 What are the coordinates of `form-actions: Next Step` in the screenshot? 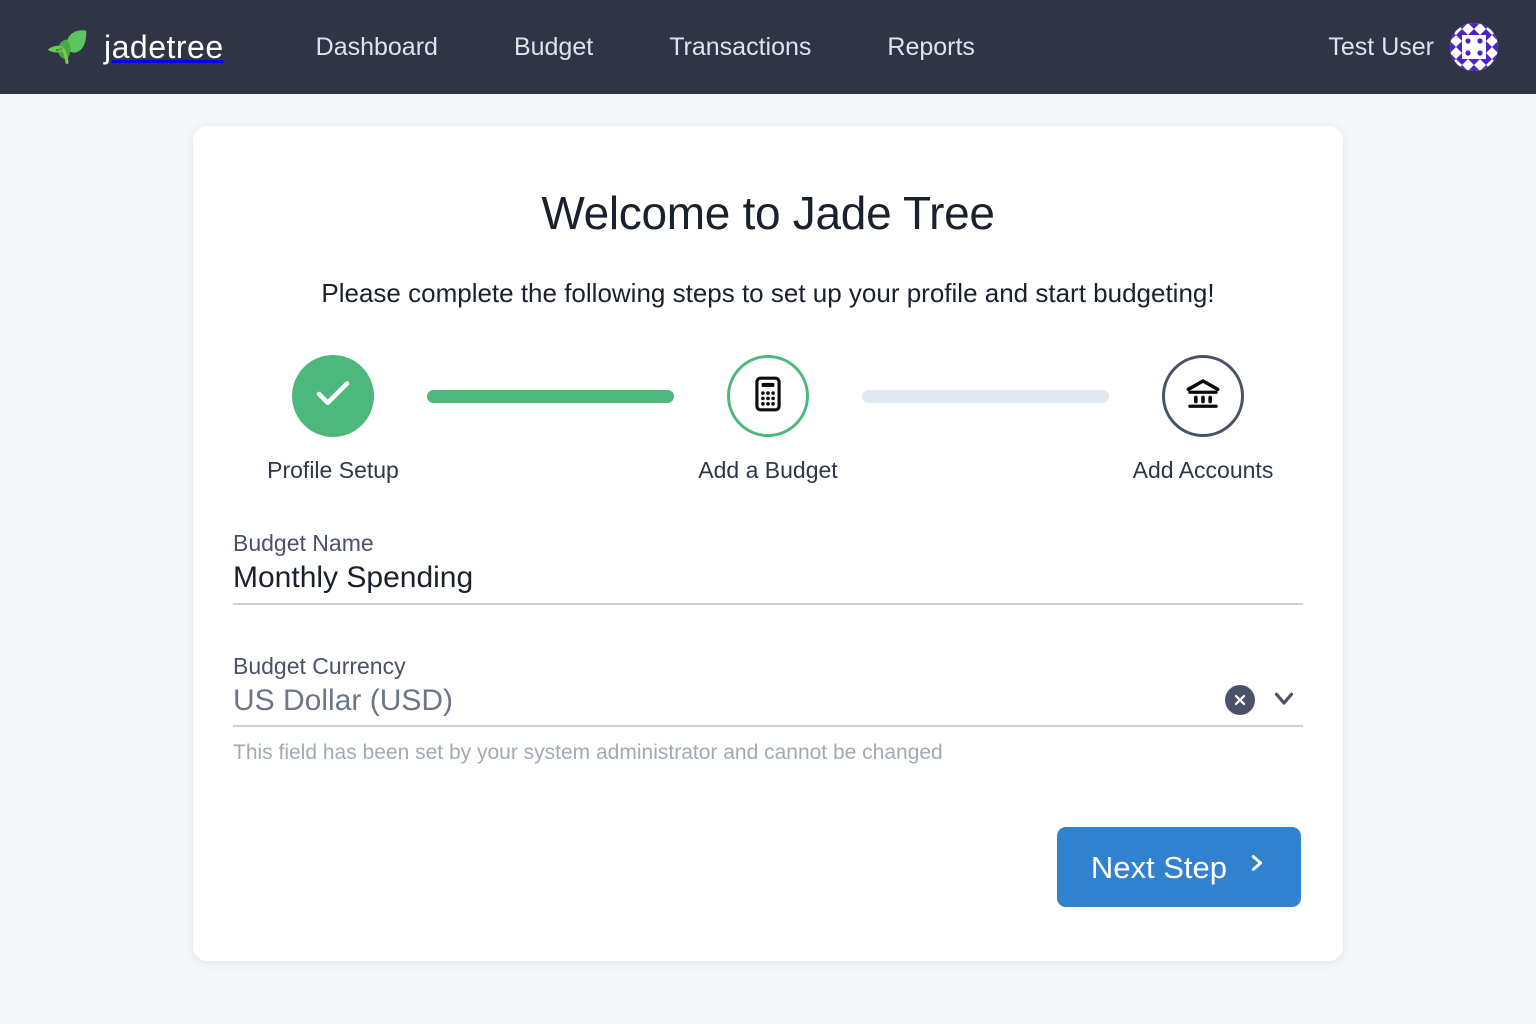 It's located at (768, 867).